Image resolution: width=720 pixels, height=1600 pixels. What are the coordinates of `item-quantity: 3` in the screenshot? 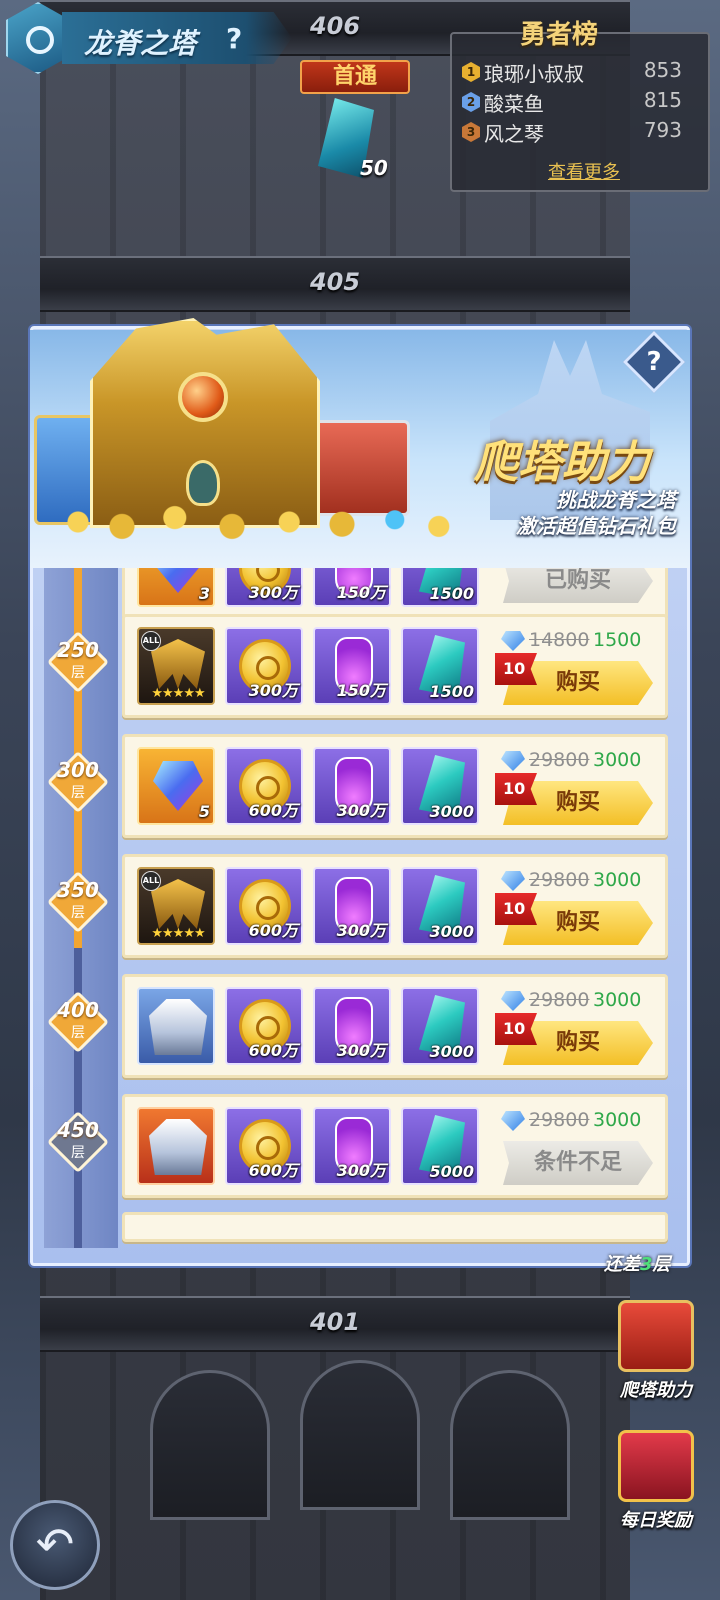 It's located at (204, 593).